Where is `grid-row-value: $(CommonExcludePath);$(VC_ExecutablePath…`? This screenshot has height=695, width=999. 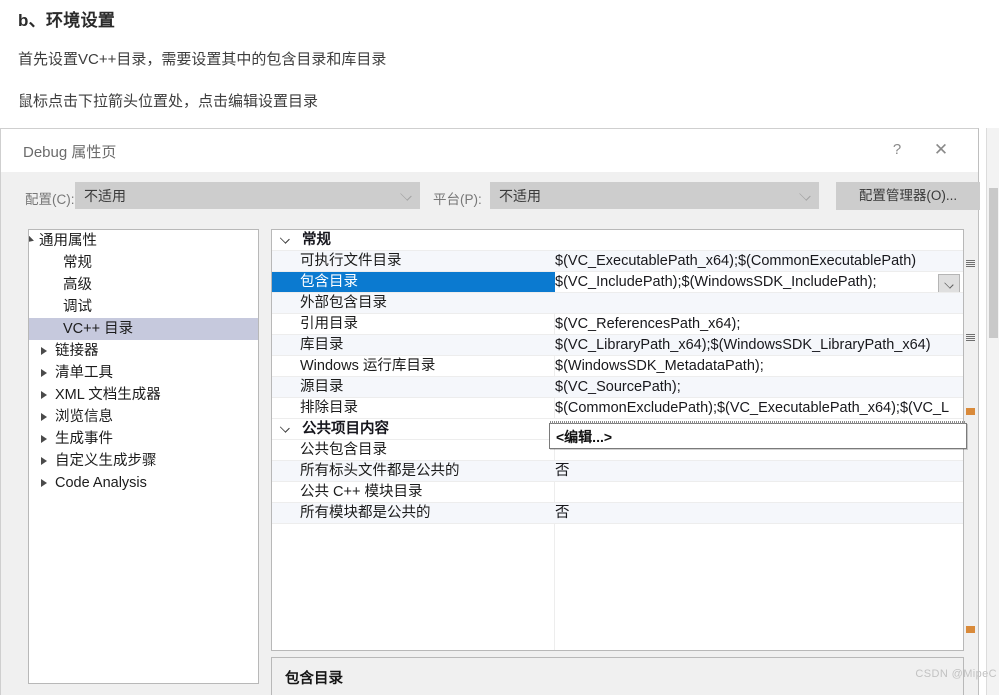 grid-row-value: $(CommonExcludePath);$(VC_ExecutablePath… is located at coordinates (752, 408).